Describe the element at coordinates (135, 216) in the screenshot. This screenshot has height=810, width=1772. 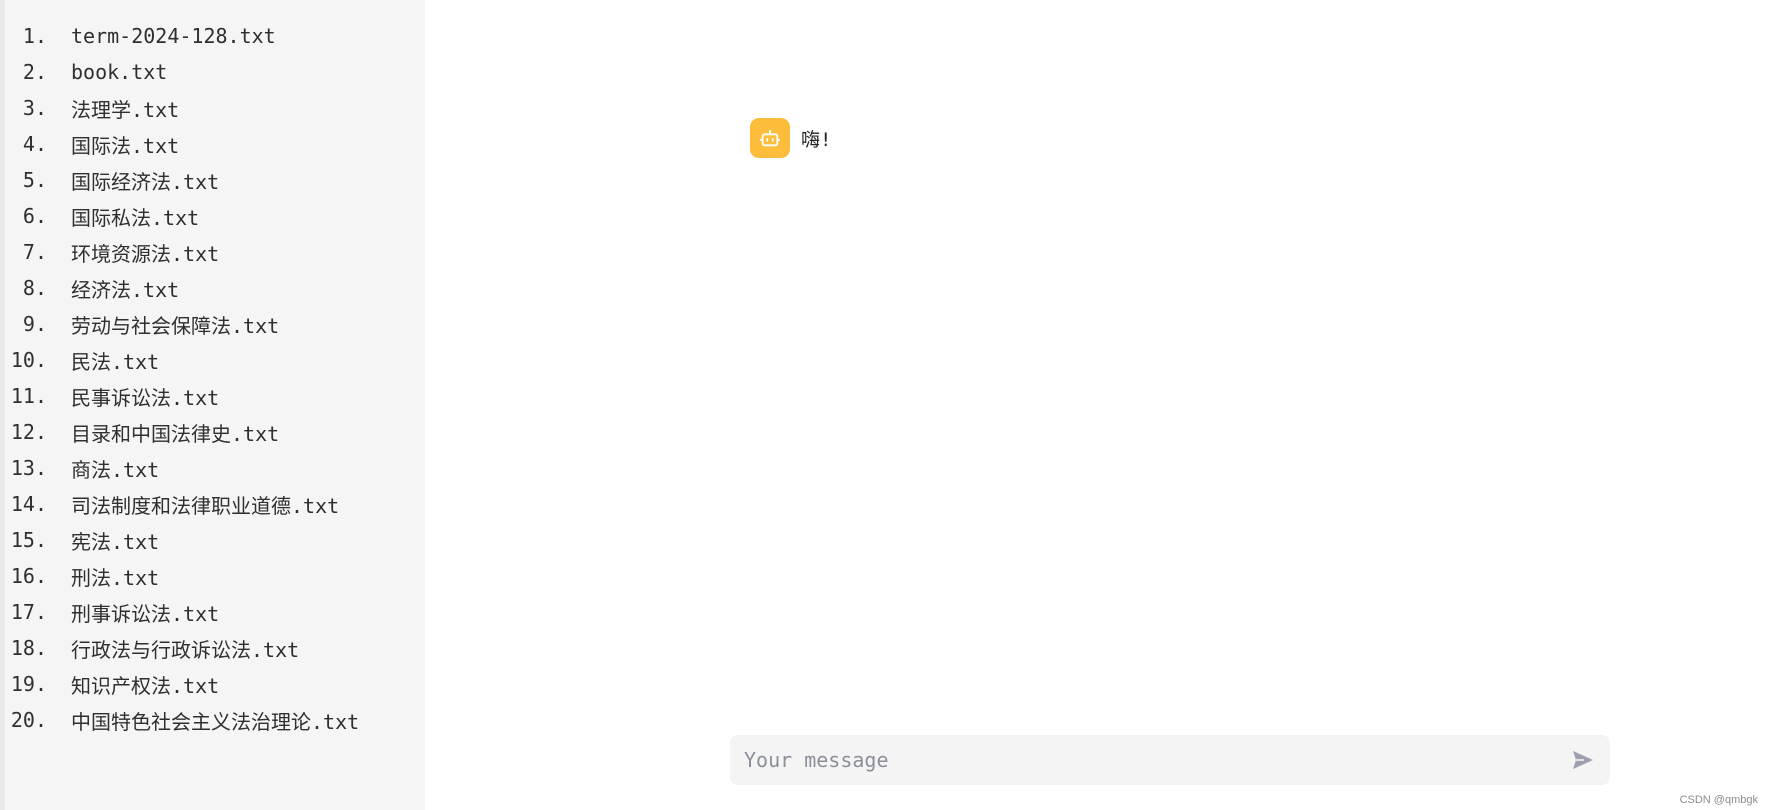
I see `file-name: 国际私法.txt` at that location.